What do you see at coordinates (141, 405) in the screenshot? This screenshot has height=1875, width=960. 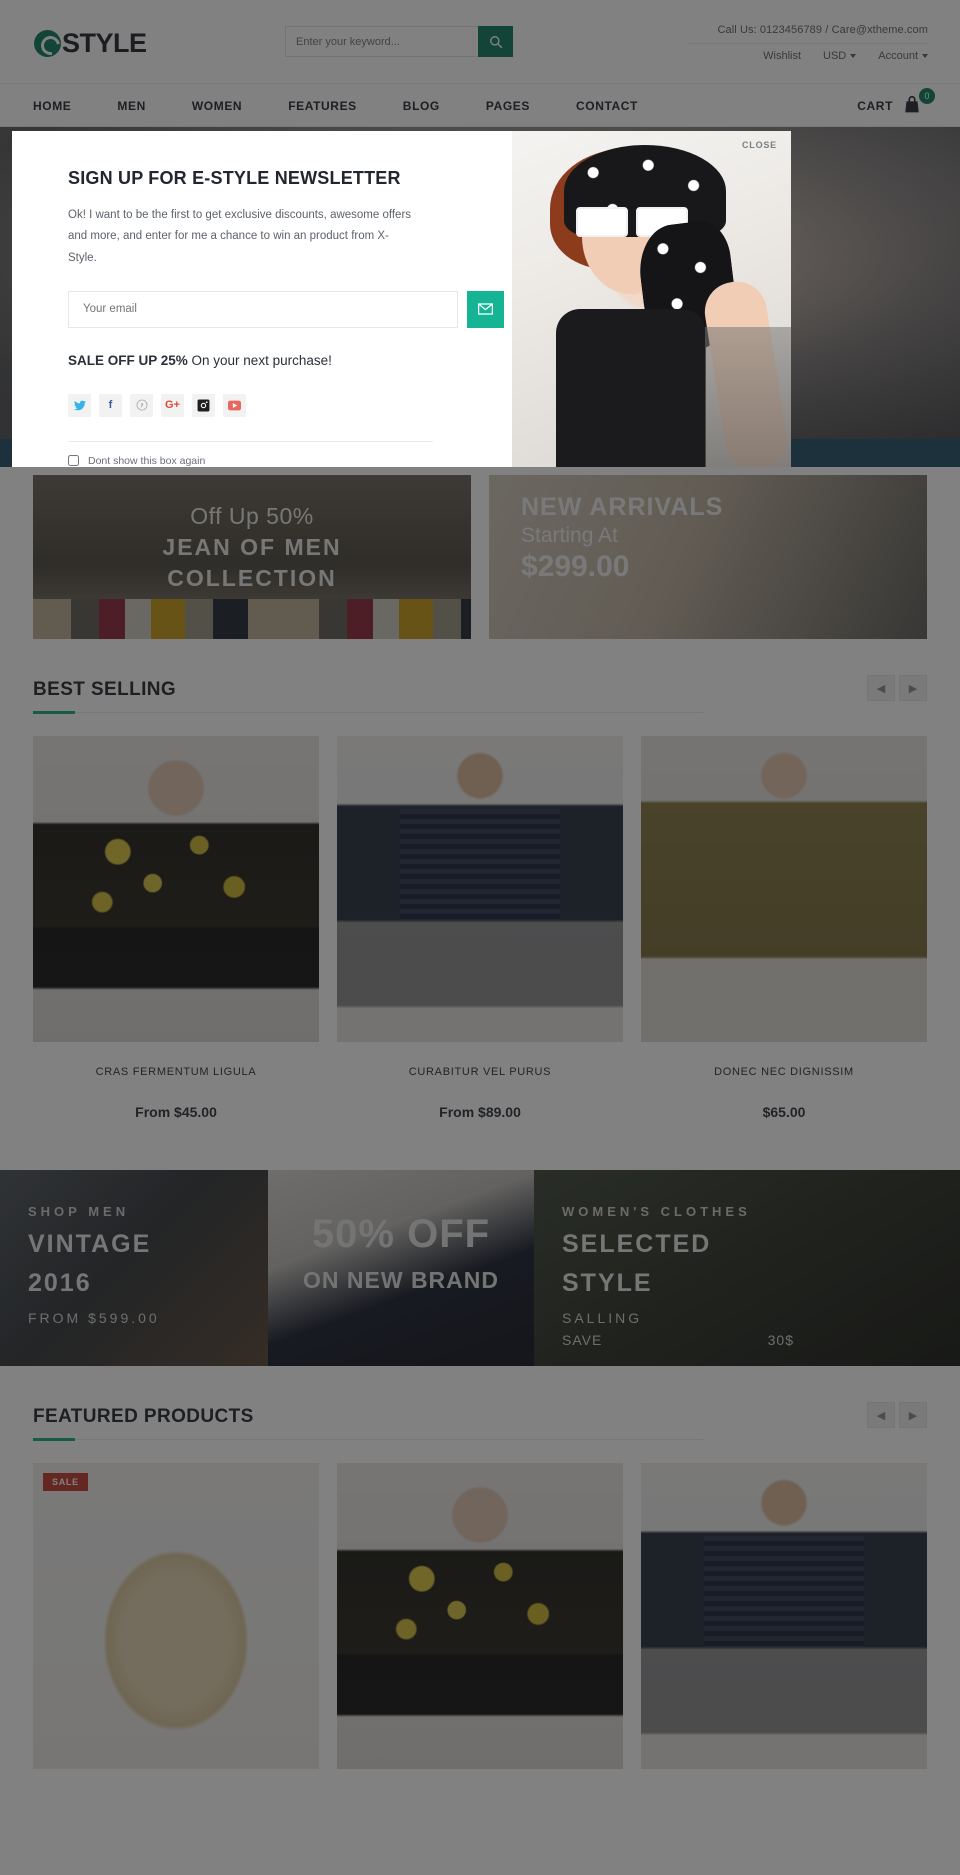 I see `pinterest-icon` at bounding box center [141, 405].